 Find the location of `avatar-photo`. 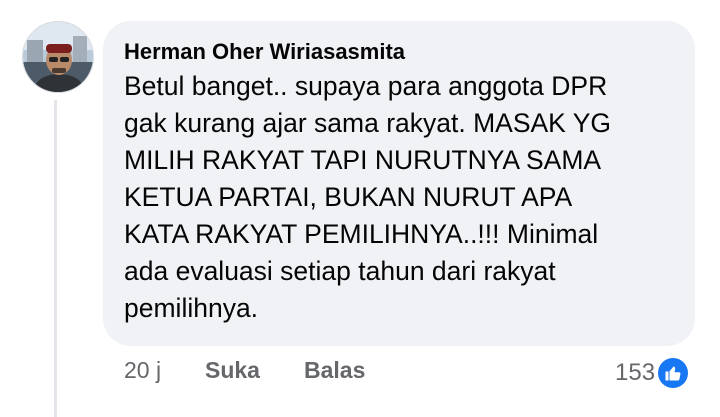

avatar-photo is located at coordinates (58, 57).